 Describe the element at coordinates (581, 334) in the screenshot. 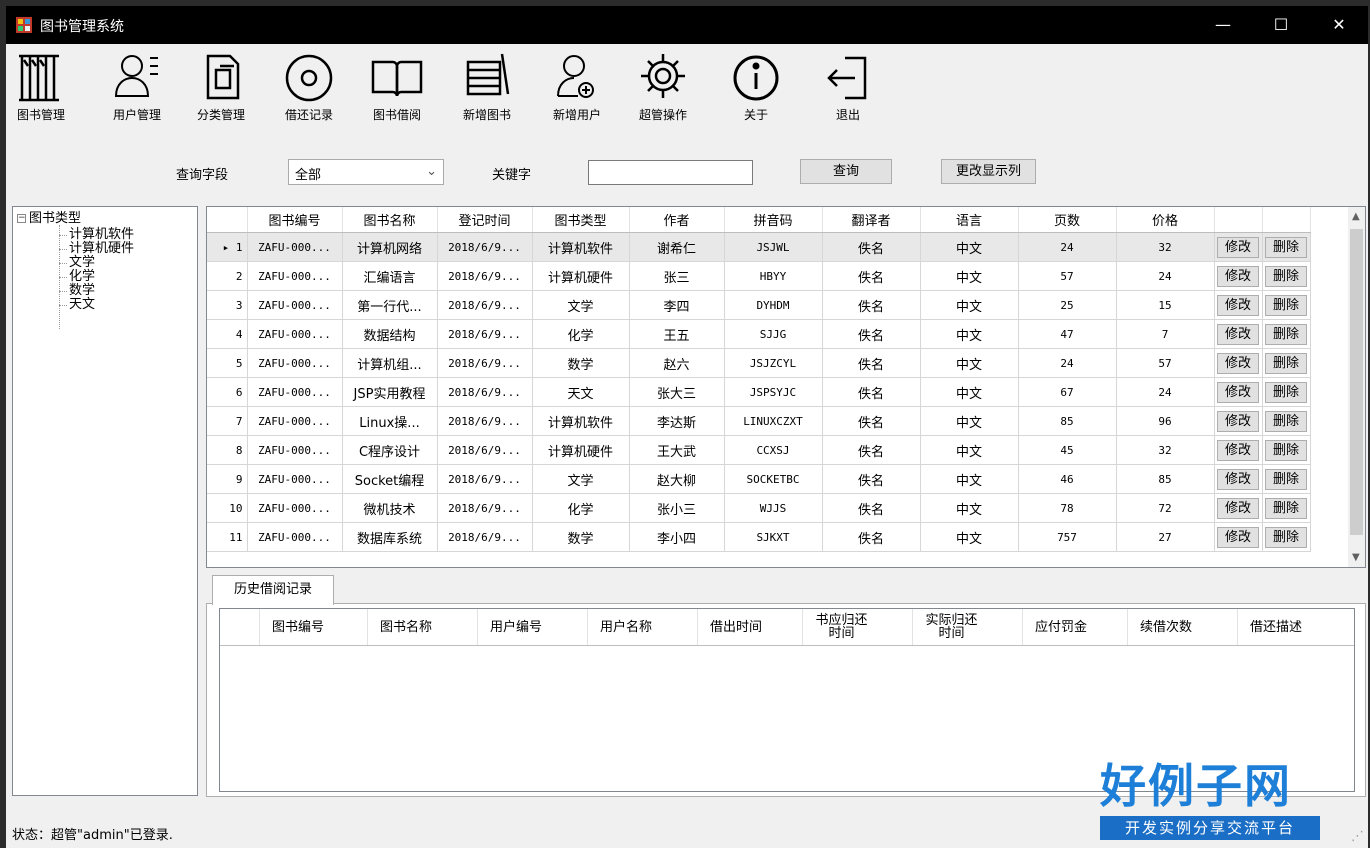

I see `cell-type: 化学` at that location.